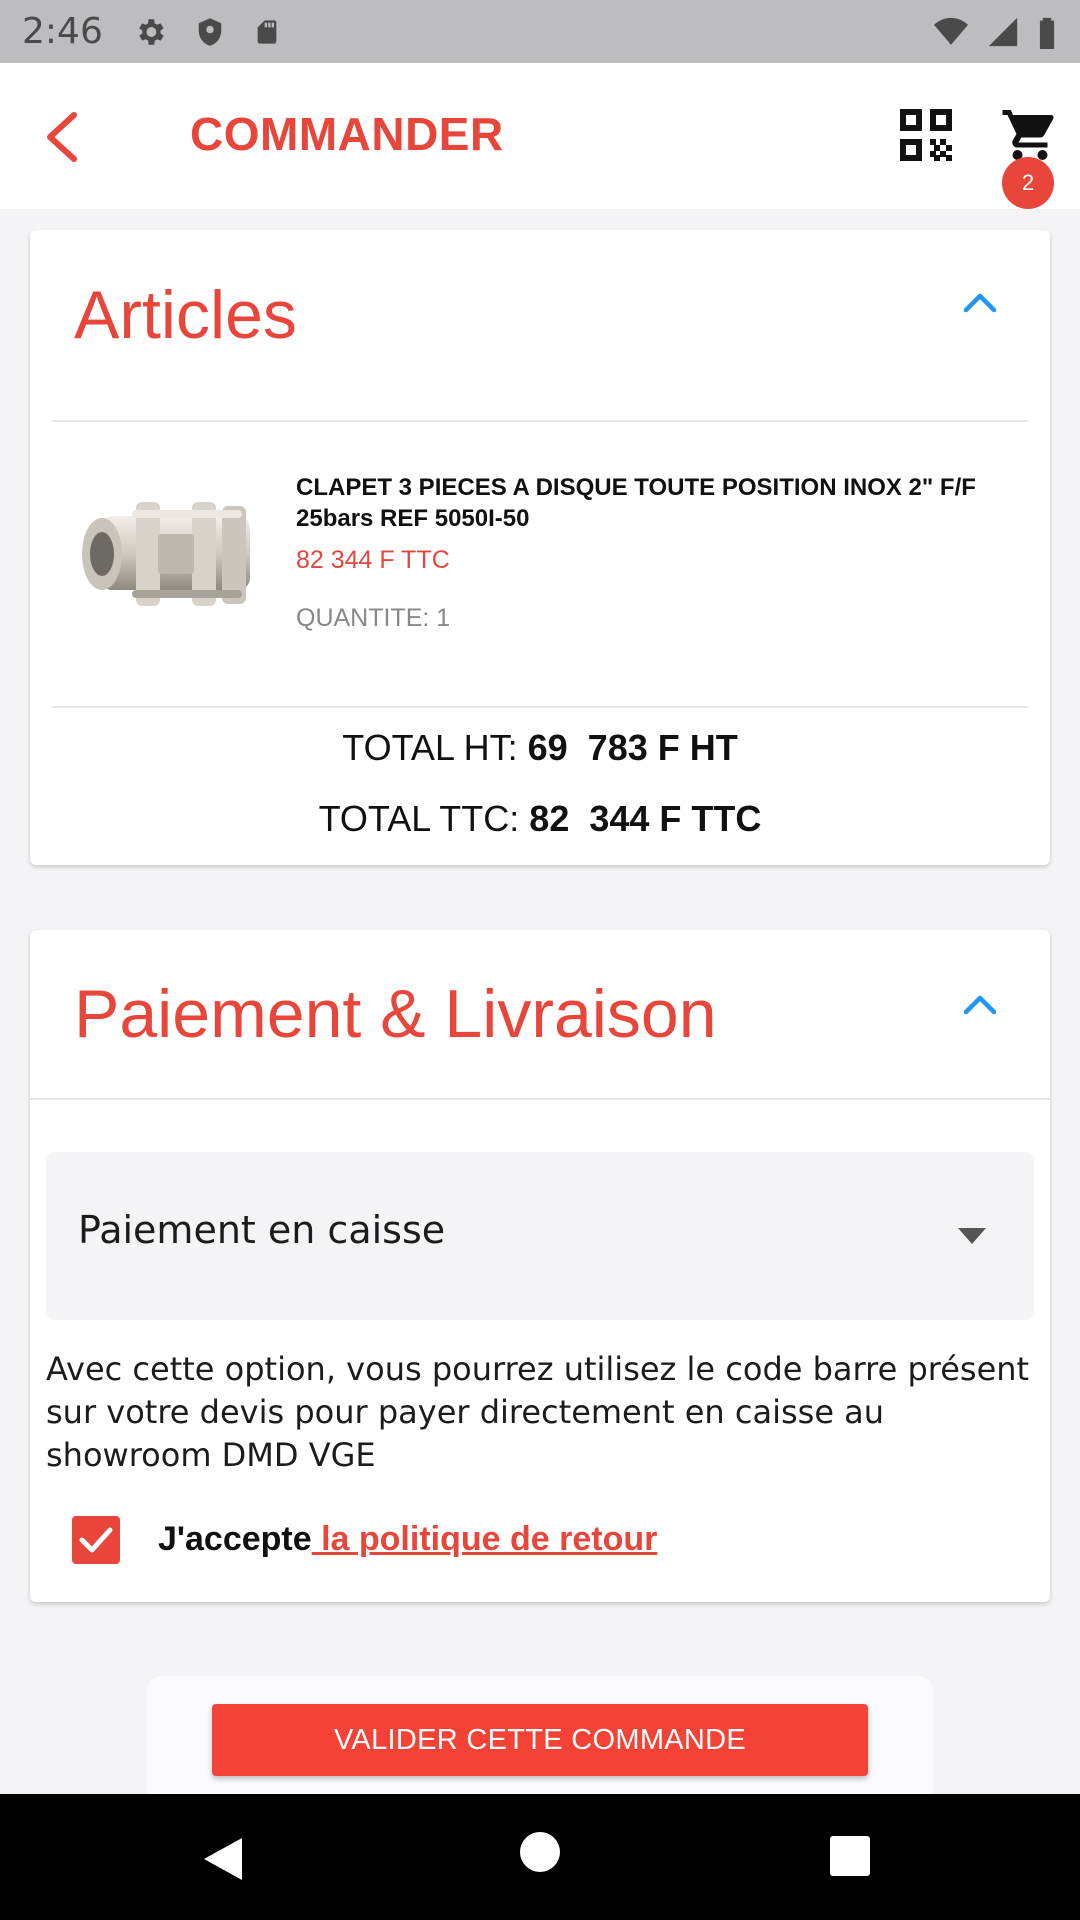 Image resolution: width=1080 pixels, height=1920 pixels. I want to click on dropdown-caret-icon, so click(972, 1236).